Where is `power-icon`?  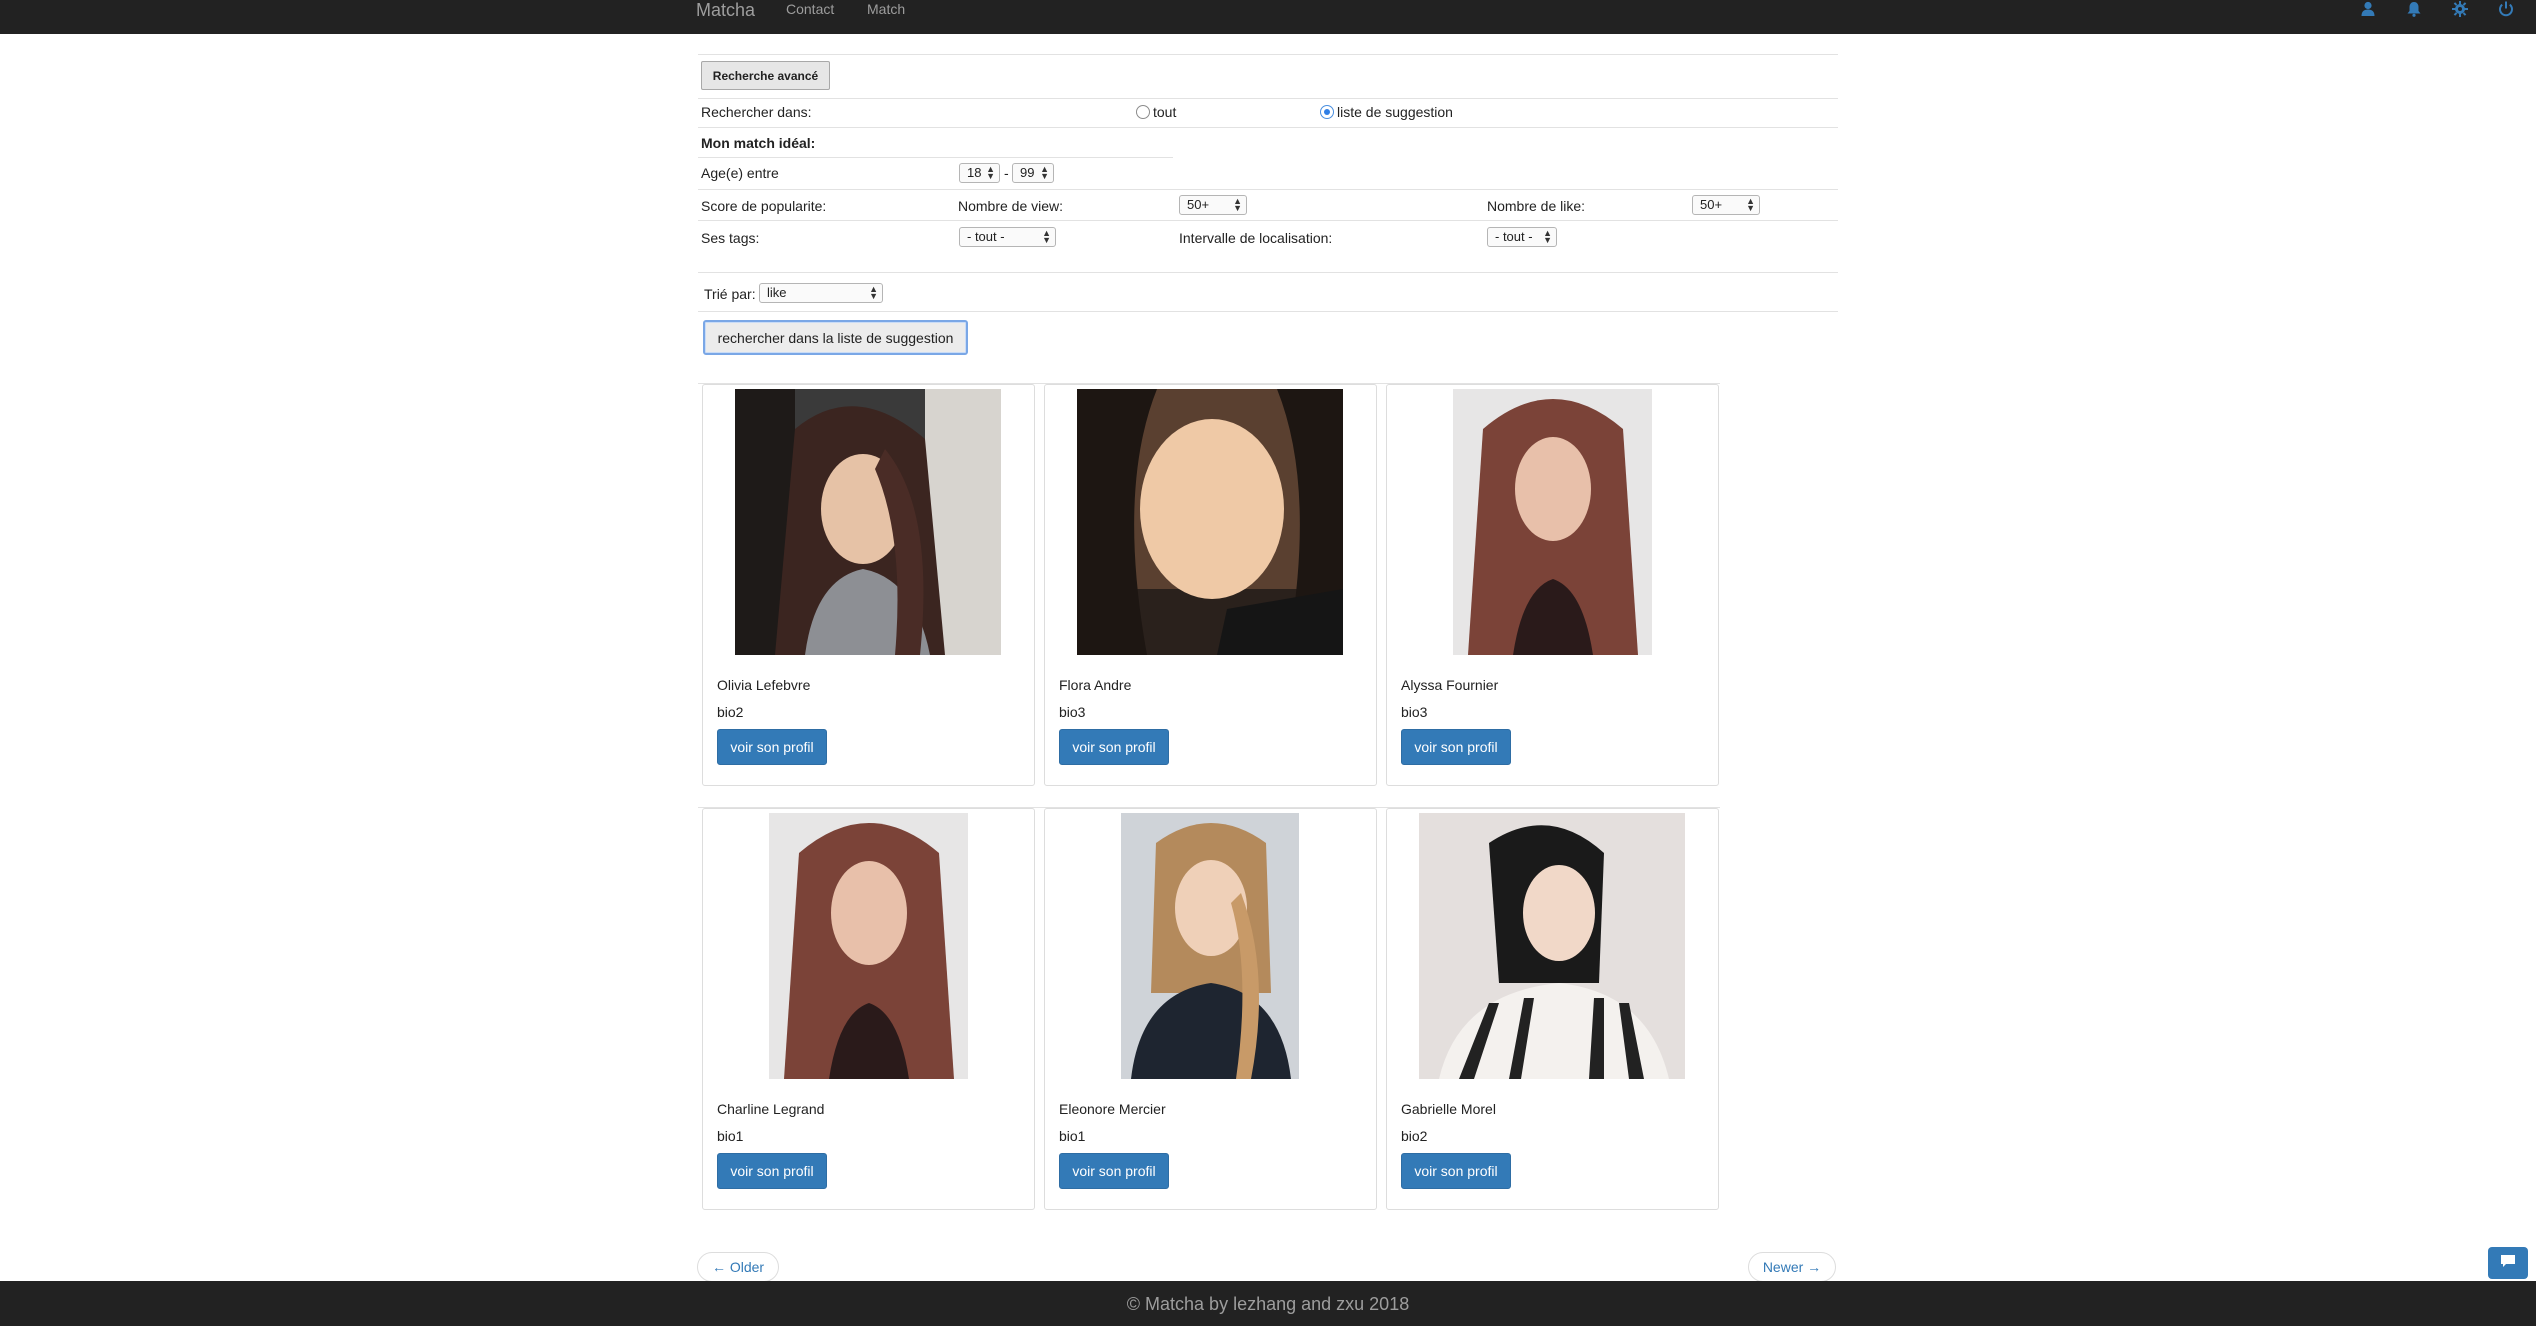 power-icon is located at coordinates (2506, 9).